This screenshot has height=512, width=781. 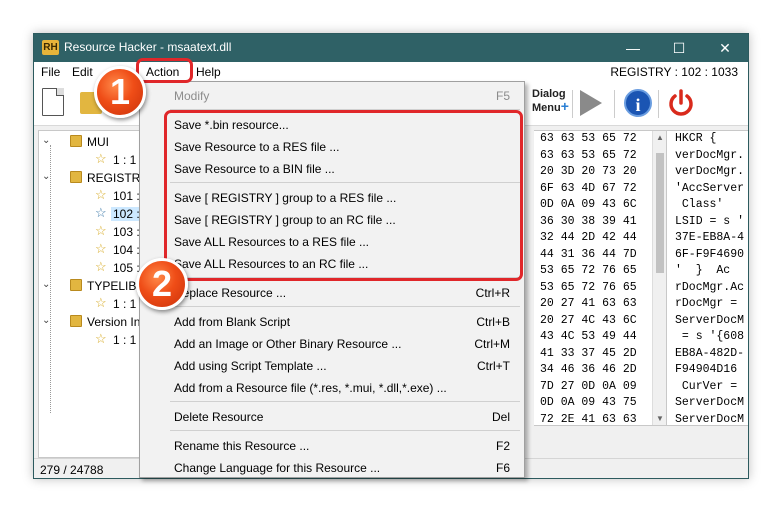 I want to click on hex-line: 20 27 41 63 63, so click(x=588, y=303).